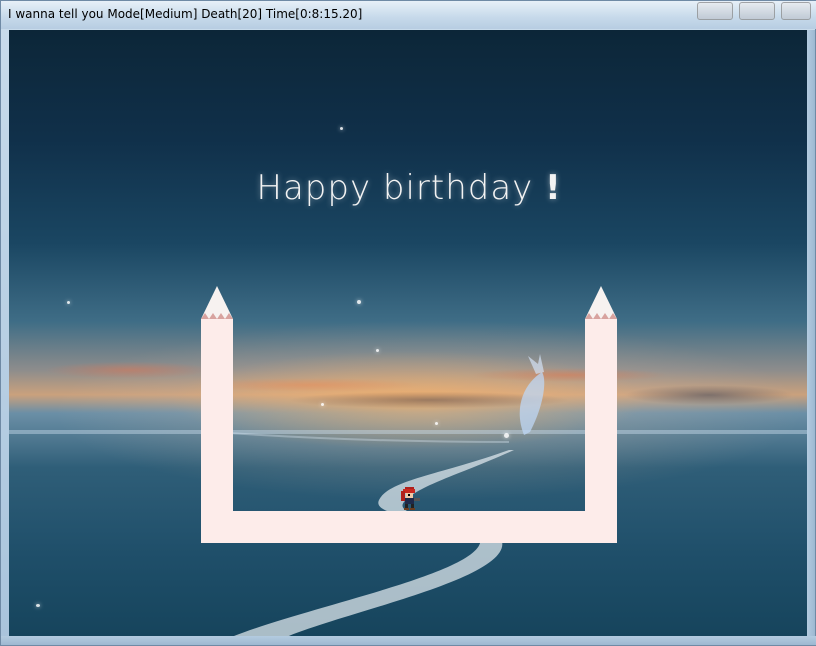  I want to click on minimize-button, so click(715, 11).